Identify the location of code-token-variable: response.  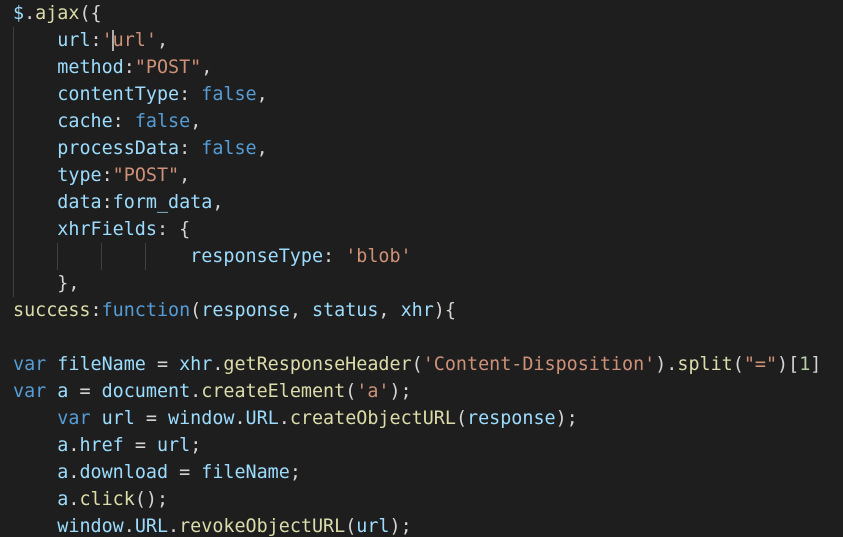
(245, 310).